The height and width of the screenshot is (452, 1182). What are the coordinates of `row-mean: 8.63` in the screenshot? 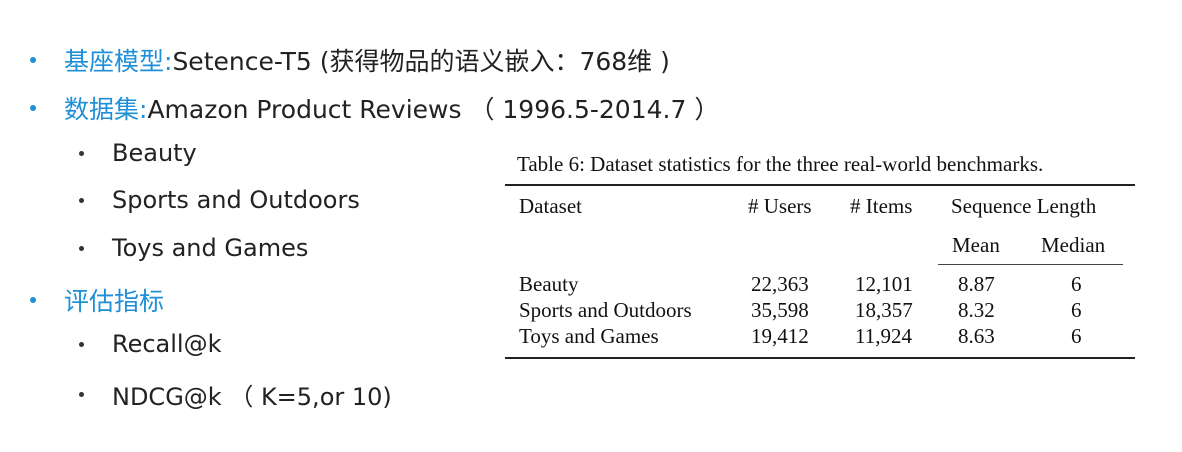 It's located at (976, 336).